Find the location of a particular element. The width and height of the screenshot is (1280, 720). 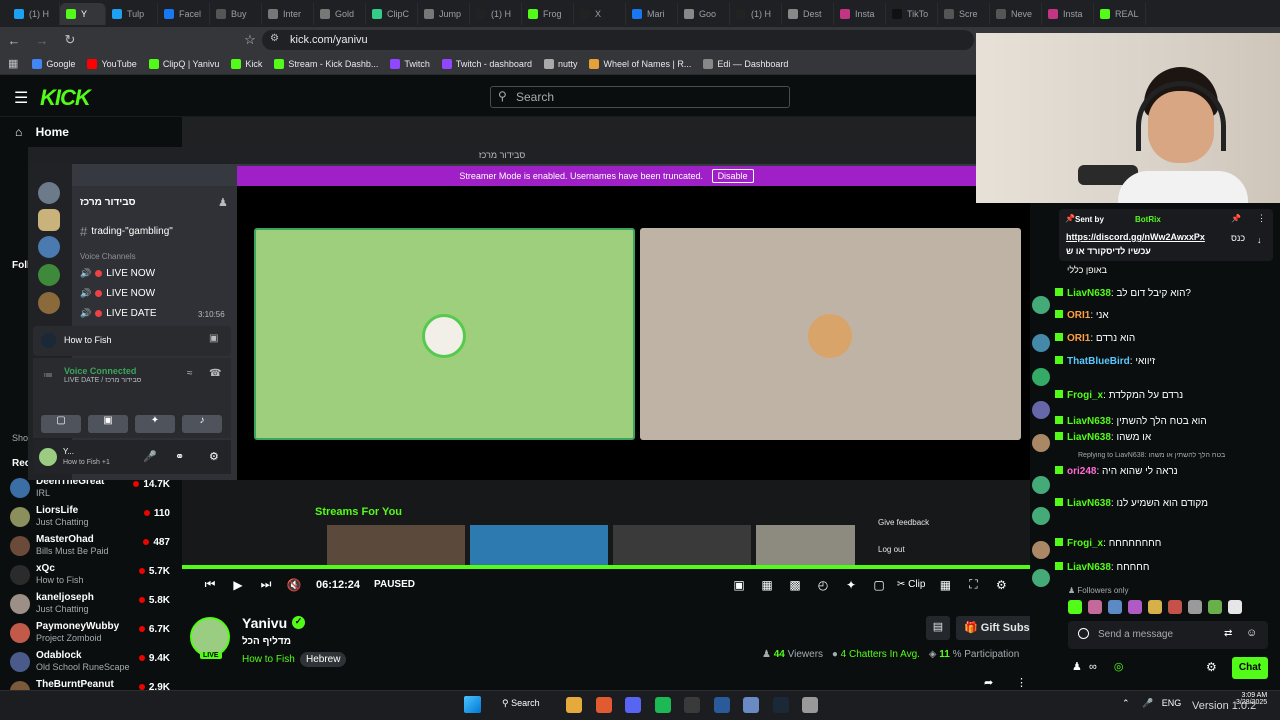

hamburger-menu-icon: ☰ is located at coordinates (21, 98).